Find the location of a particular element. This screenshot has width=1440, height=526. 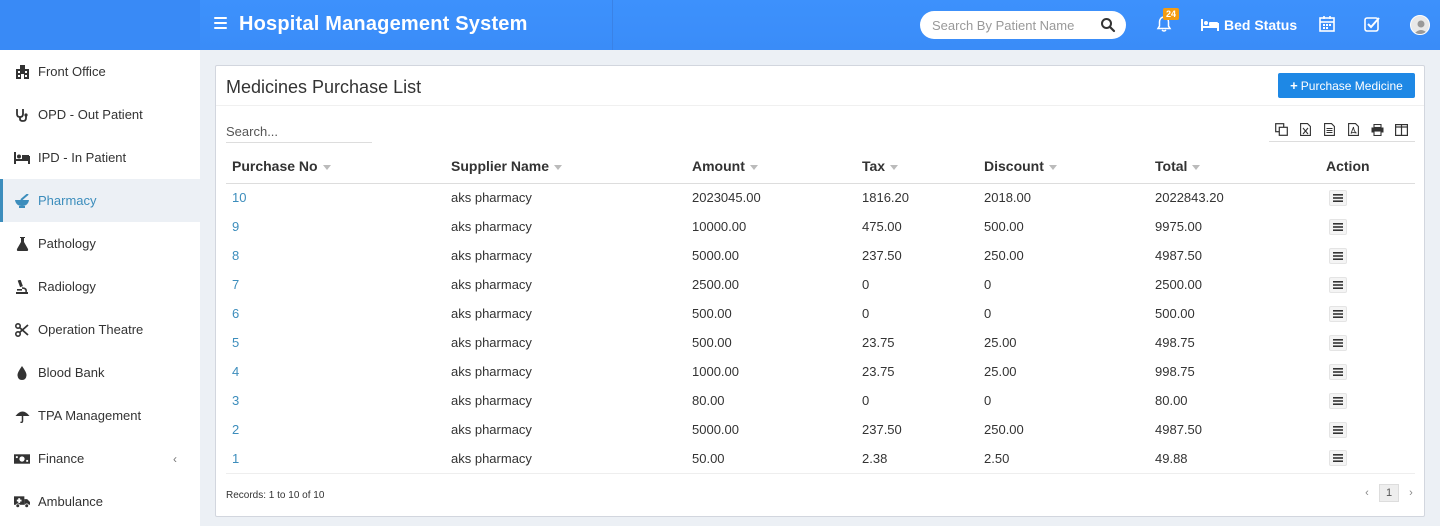

flask-icon is located at coordinates (22, 243).